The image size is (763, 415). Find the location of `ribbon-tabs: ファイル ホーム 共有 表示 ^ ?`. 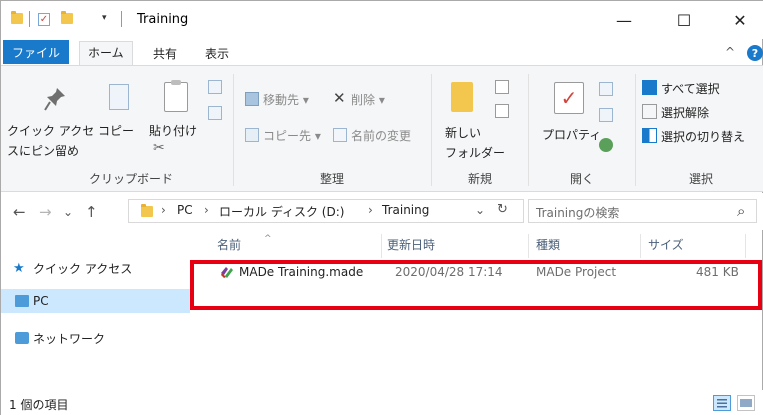

ribbon-tabs: ファイル ホーム 共有 表示 ^ ? is located at coordinates (382, 52).